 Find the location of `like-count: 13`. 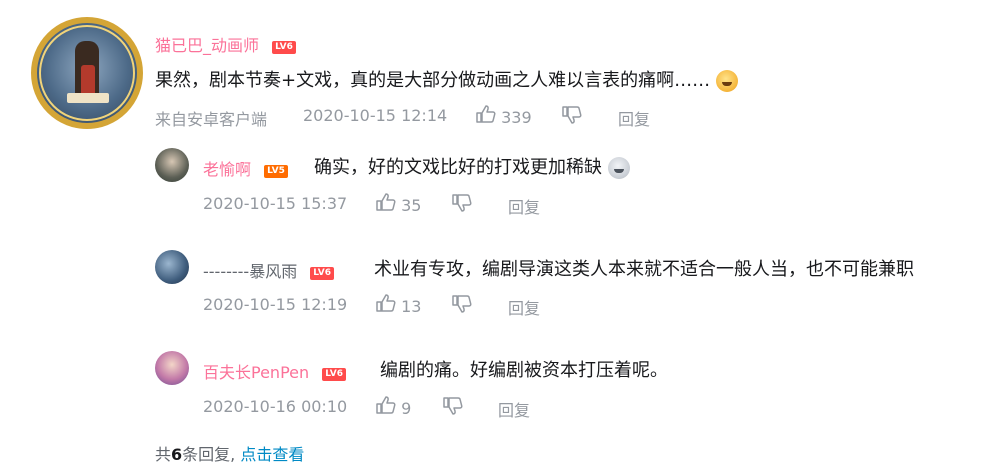

like-count: 13 is located at coordinates (411, 306).